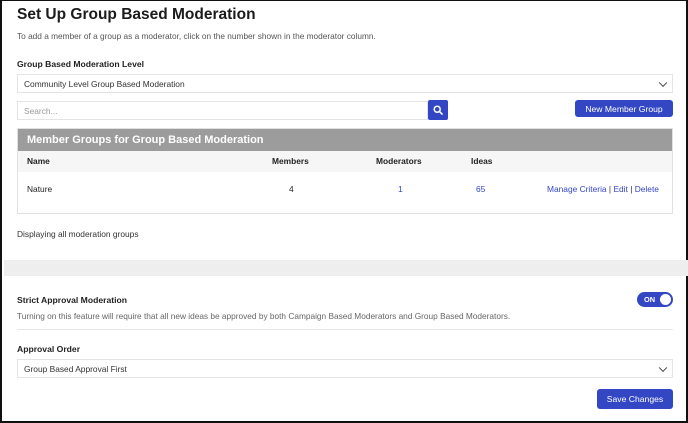  Describe the element at coordinates (345, 161) in the screenshot. I see `table-header-row` at that location.